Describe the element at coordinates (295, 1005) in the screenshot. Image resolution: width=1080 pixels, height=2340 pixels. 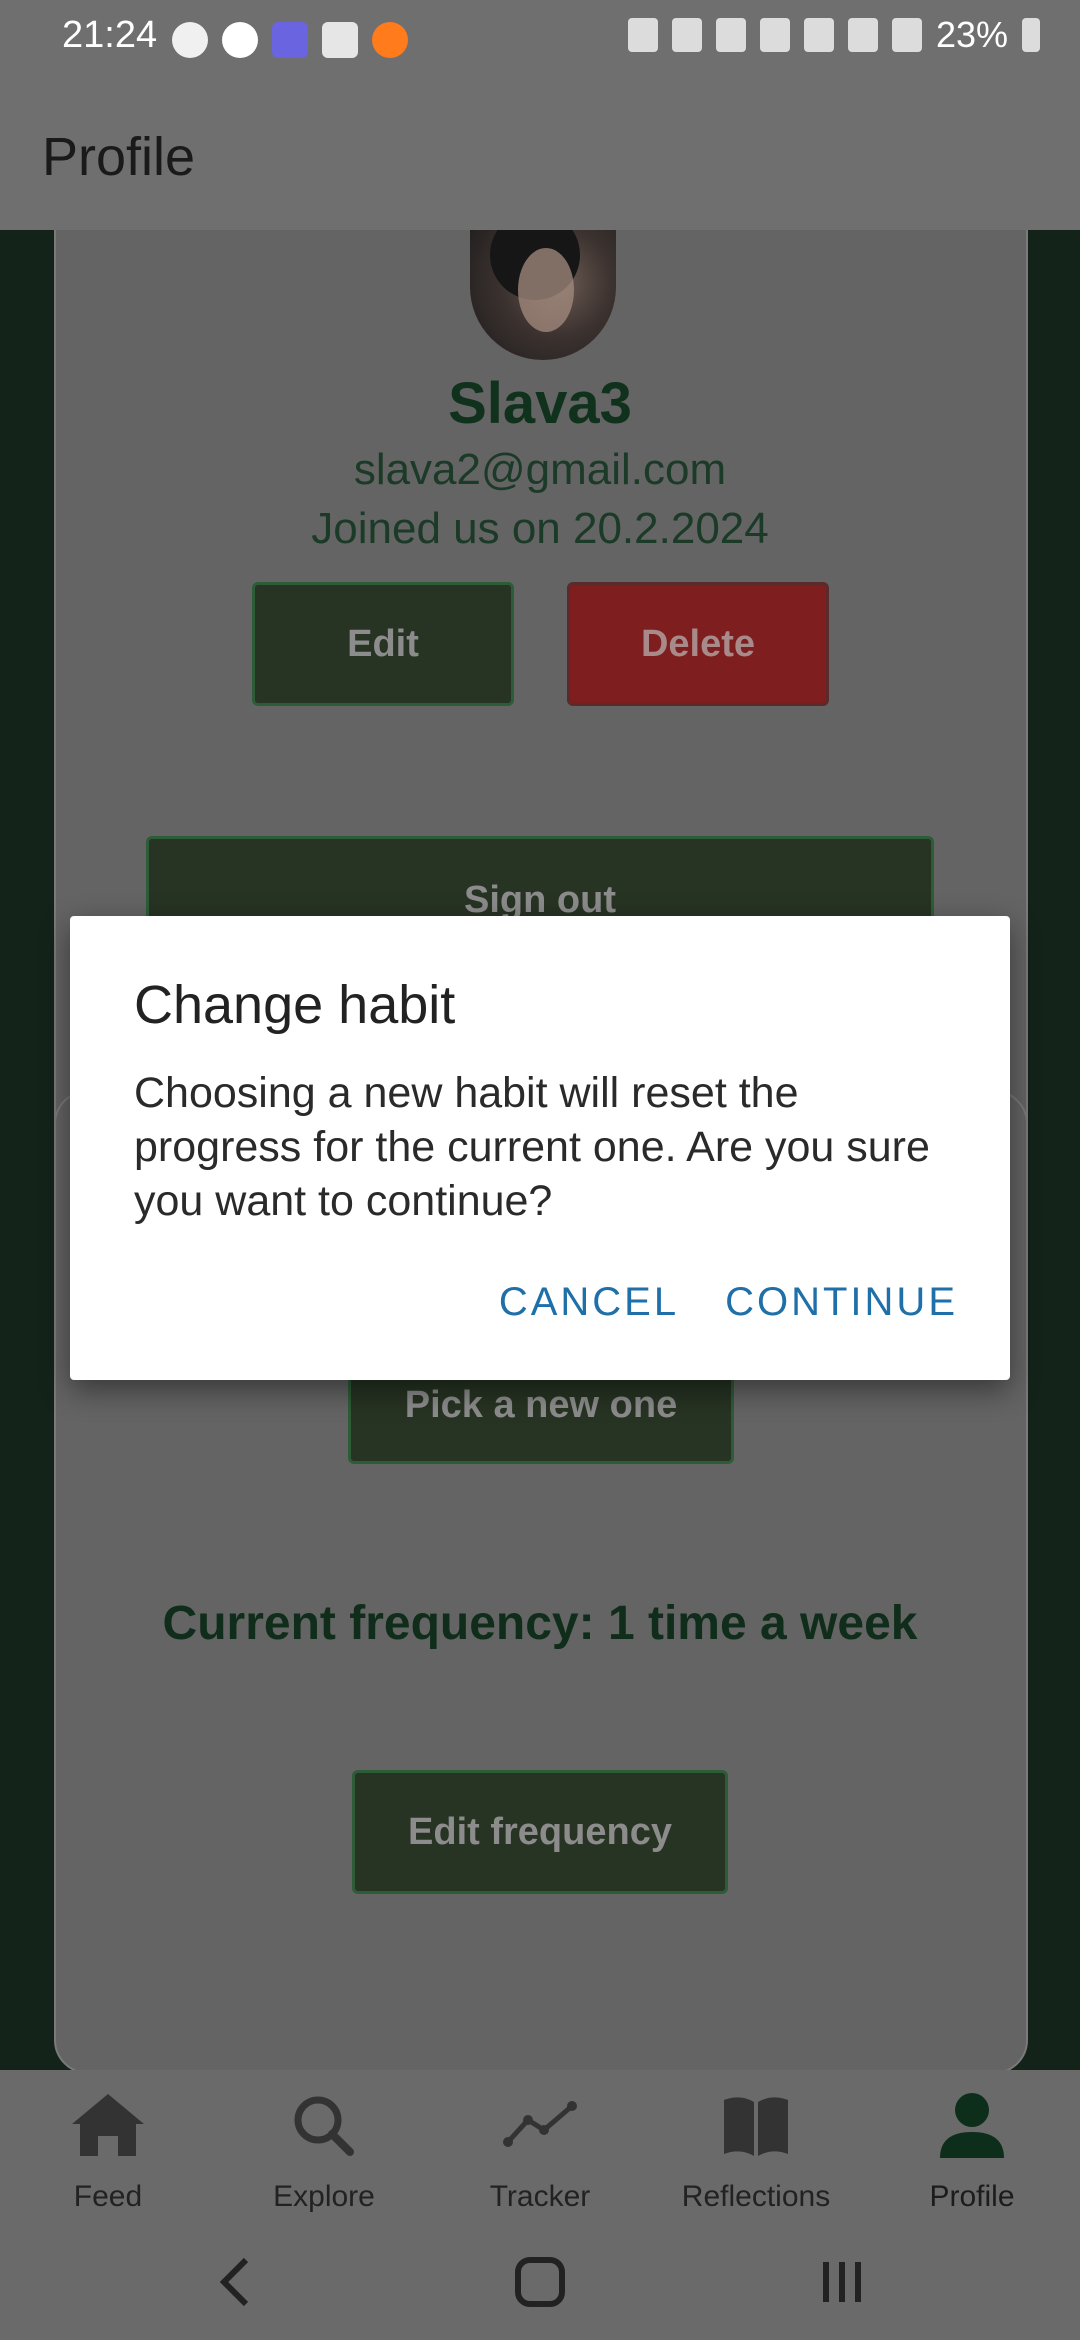
I see `dialog-title: Change habit` at that location.